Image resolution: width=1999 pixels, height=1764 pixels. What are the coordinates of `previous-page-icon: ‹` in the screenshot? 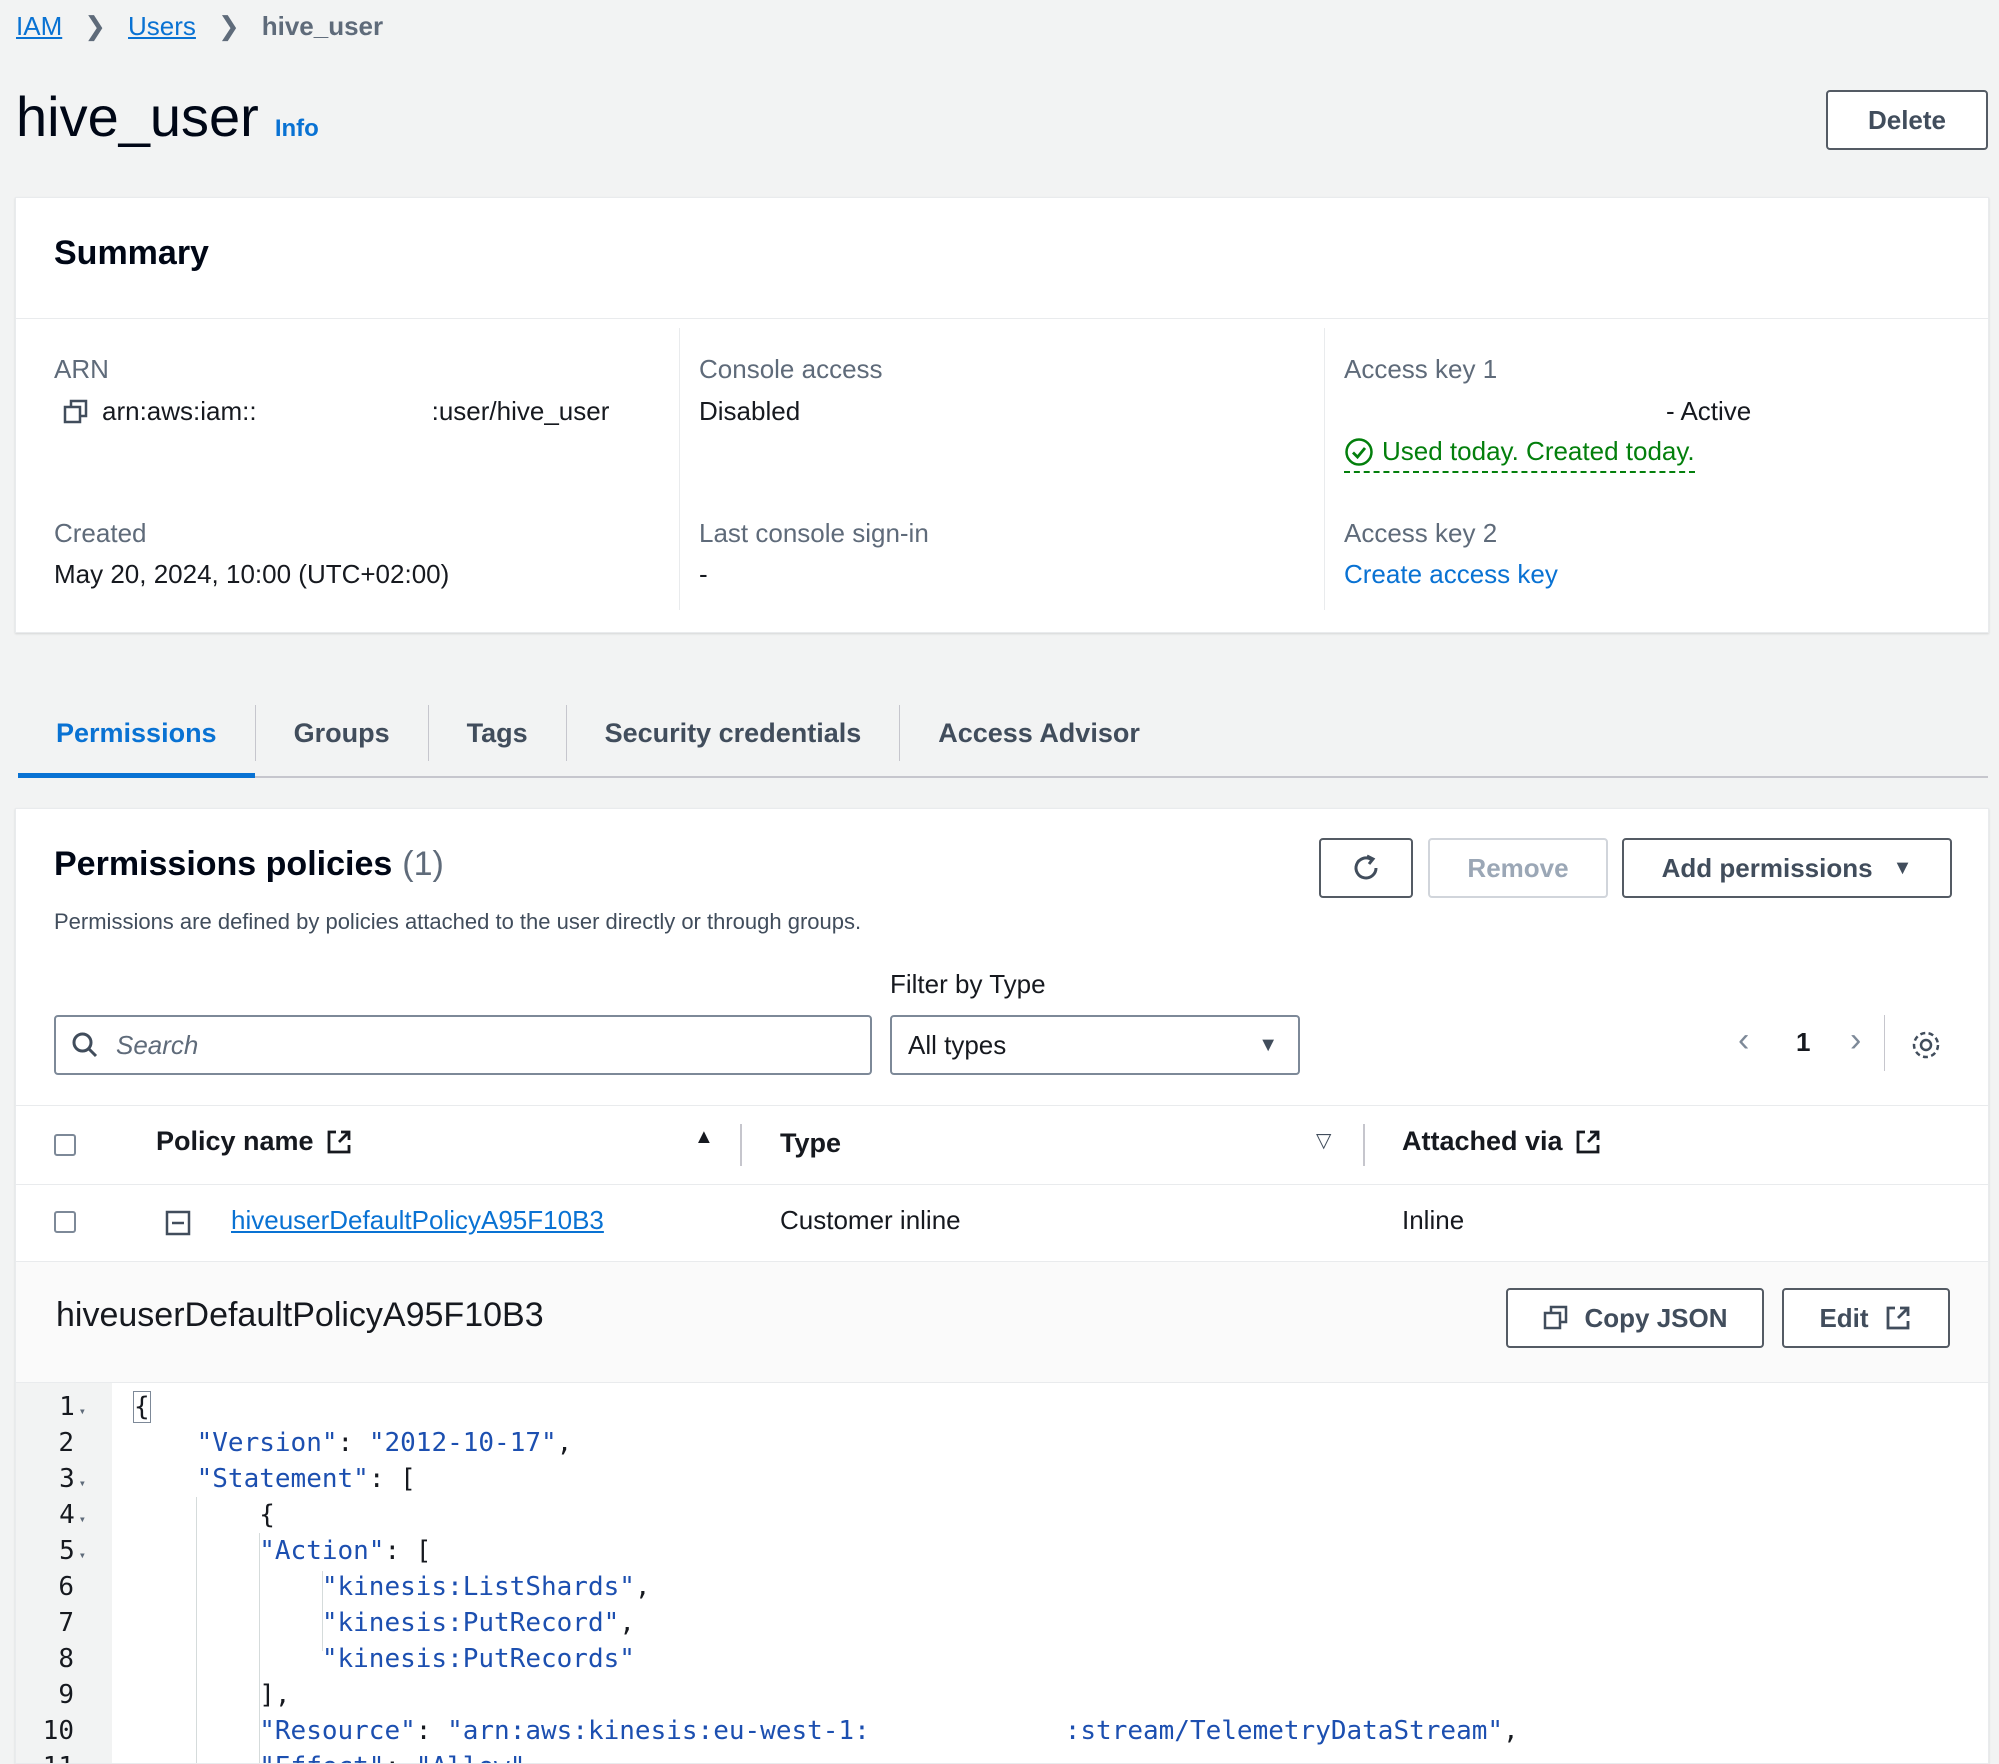 It's located at (1743, 1040).